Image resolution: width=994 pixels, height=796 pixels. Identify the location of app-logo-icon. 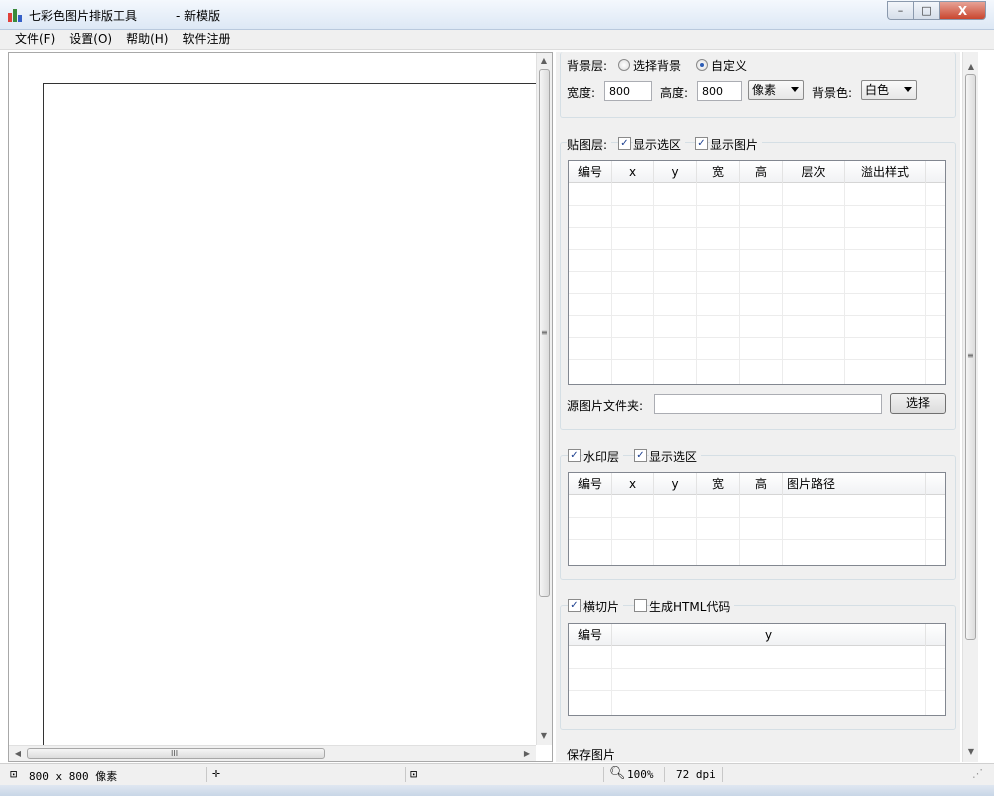
(15, 15).